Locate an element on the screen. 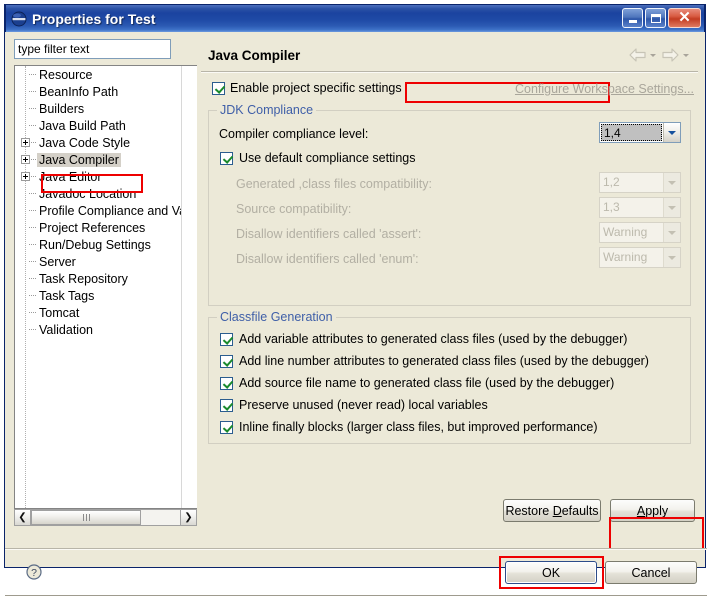 Image resolution: width=710 pixels, height=596 pixels. sidebar-item-java-editor: Java Editor is located at coordinates (106, 176).